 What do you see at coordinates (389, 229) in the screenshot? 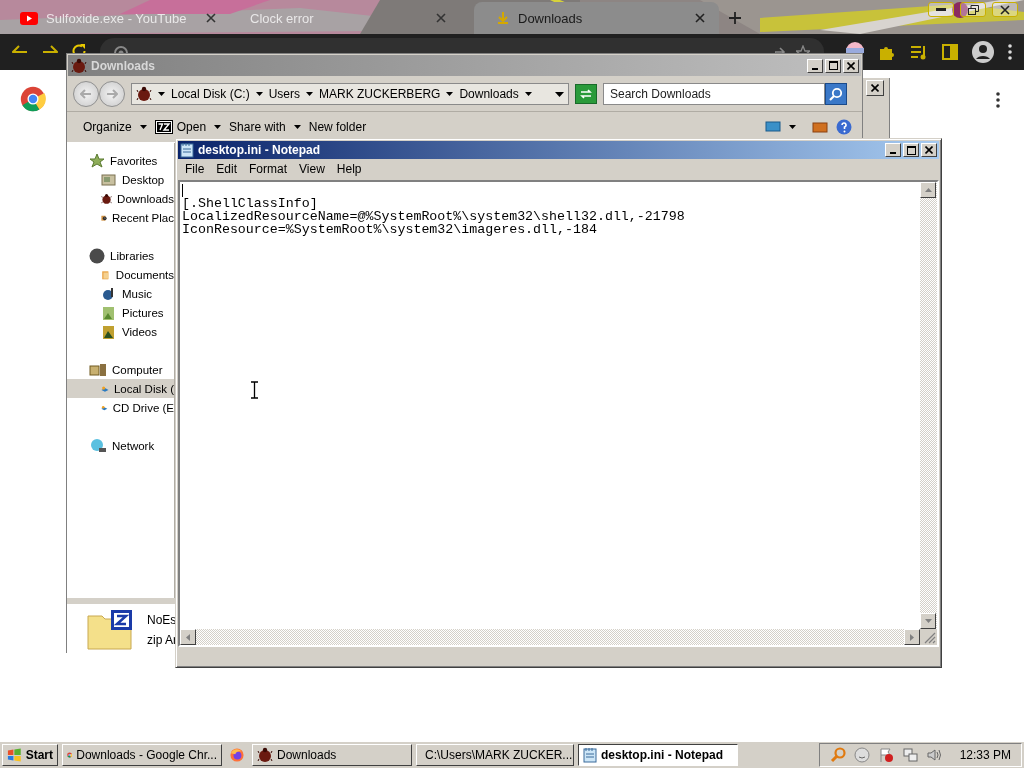
I see `text-line: IconResource=%SystemRoot%\system32\imageres.dll,-184` at bounding box center [389, 229].